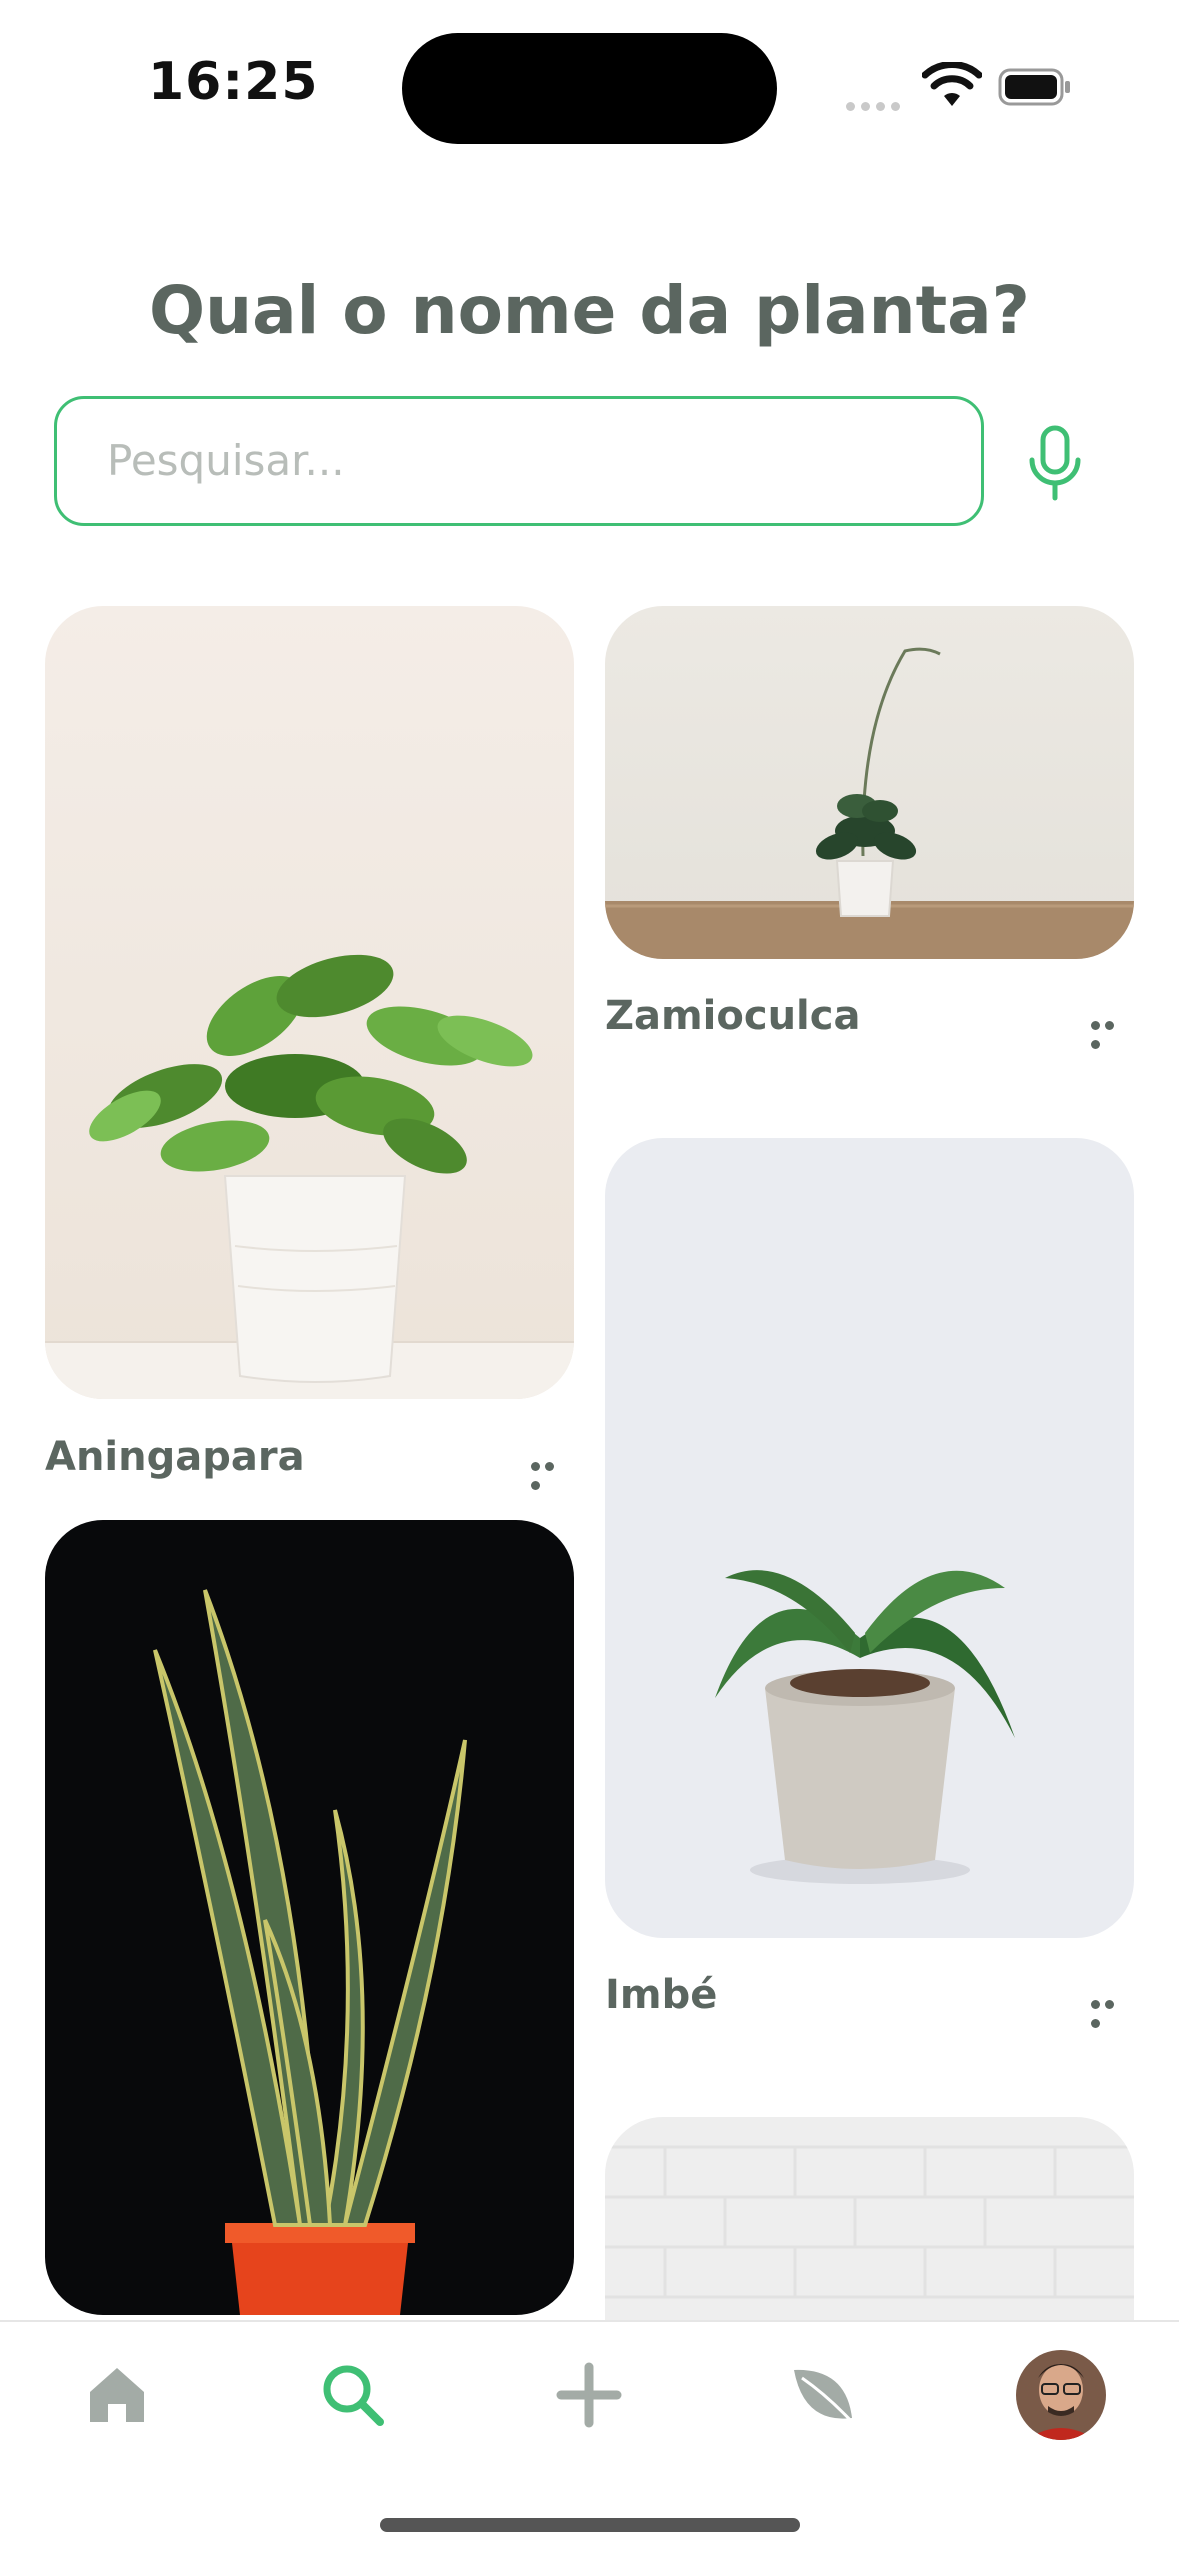  I want to click on cellular-signal-icon, so click(876, 105).